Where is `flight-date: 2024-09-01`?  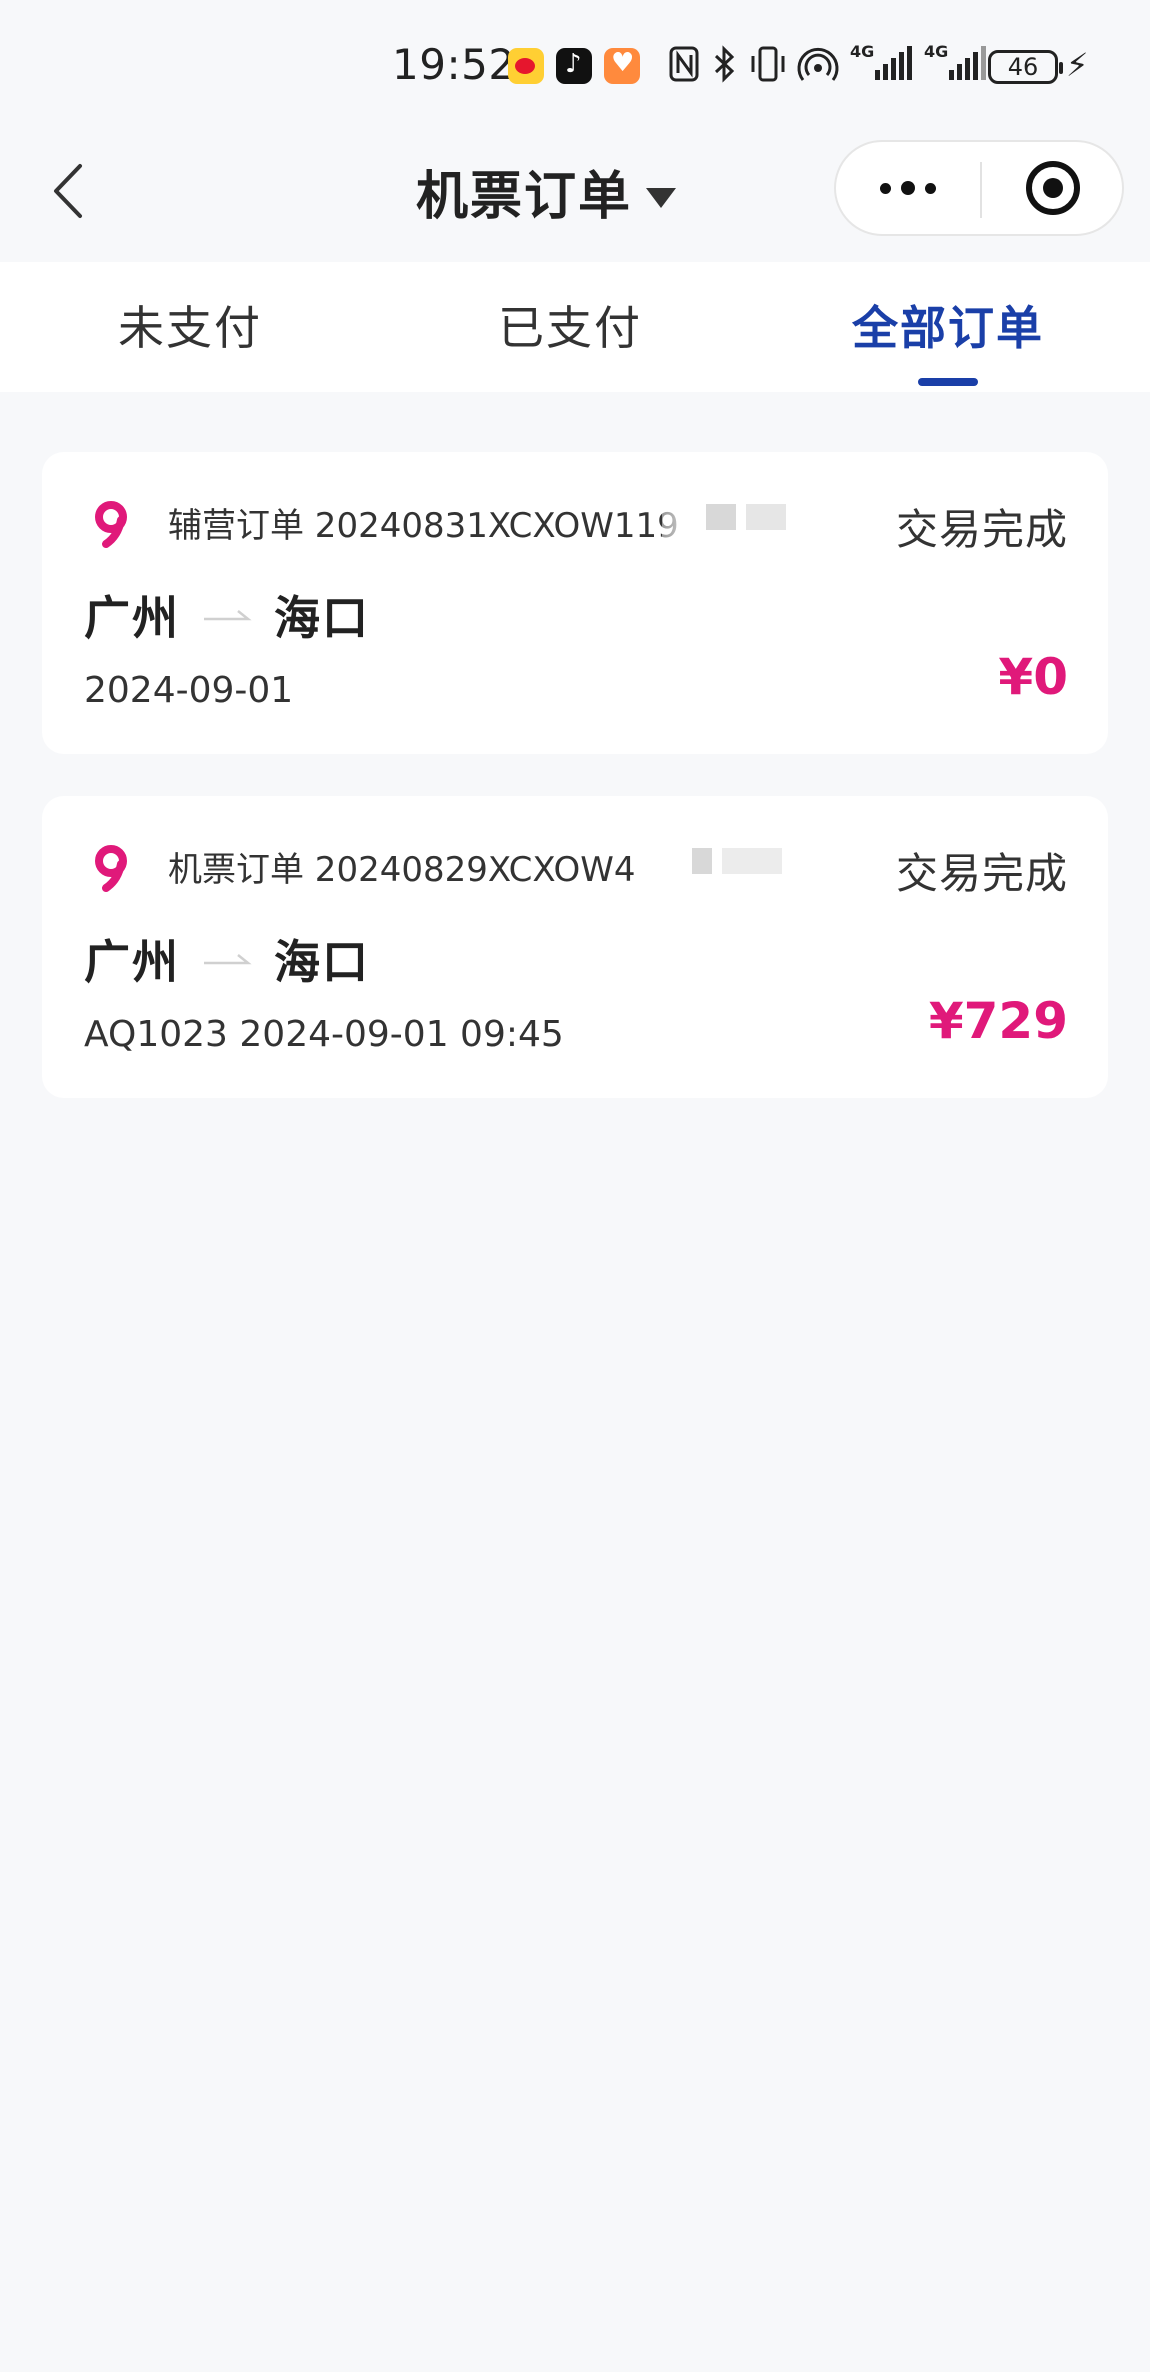 flight-date: 2024-09-01 is located at coordinates (189, 690).